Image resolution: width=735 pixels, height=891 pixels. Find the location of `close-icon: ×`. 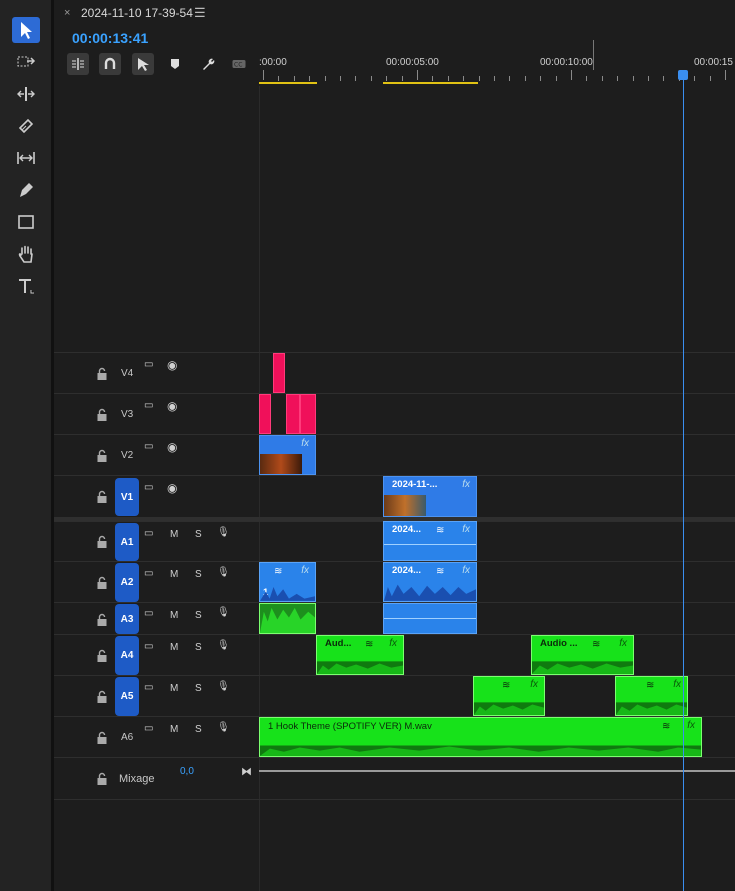

close-icon: × is located at coordinates (67, 13).